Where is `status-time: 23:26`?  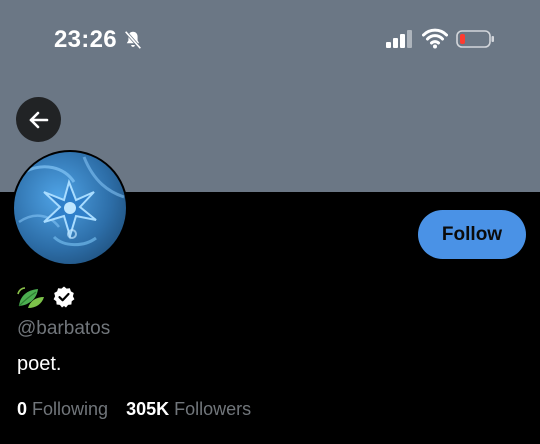
status-time: 23:26 is located at coordinates (85, 39).